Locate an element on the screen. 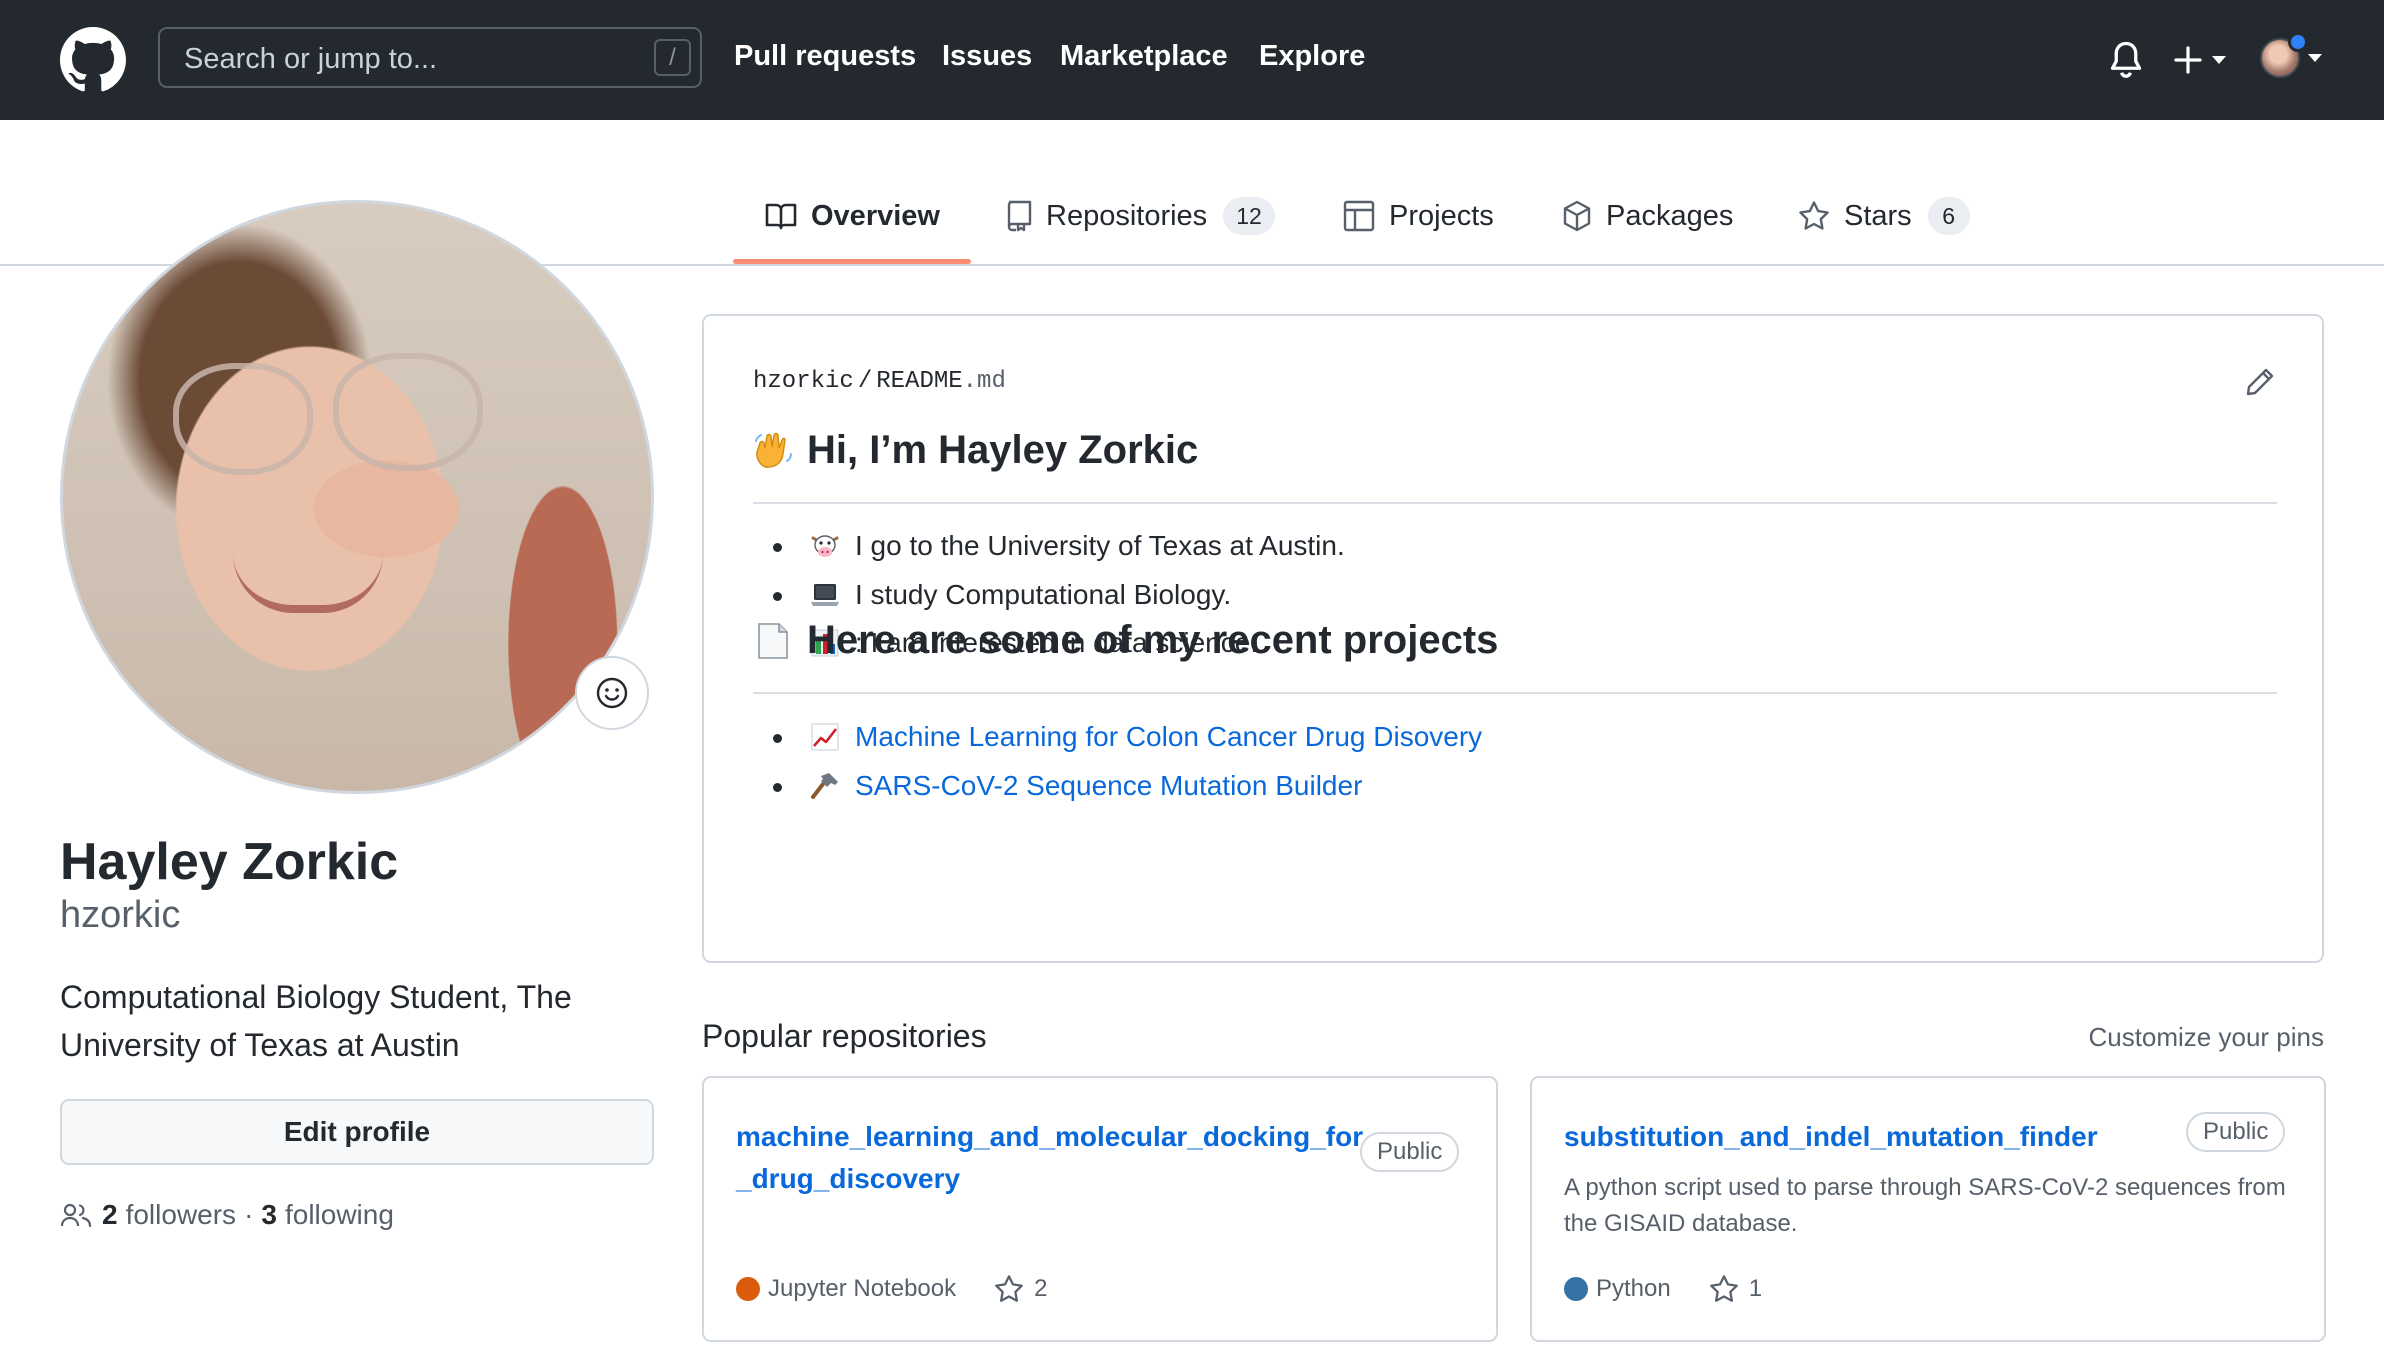 The height and width of the screenshot is (1352, 2384). readme-heading-projects: Here are some of my recent projects is located at coordinates (1125, 640).